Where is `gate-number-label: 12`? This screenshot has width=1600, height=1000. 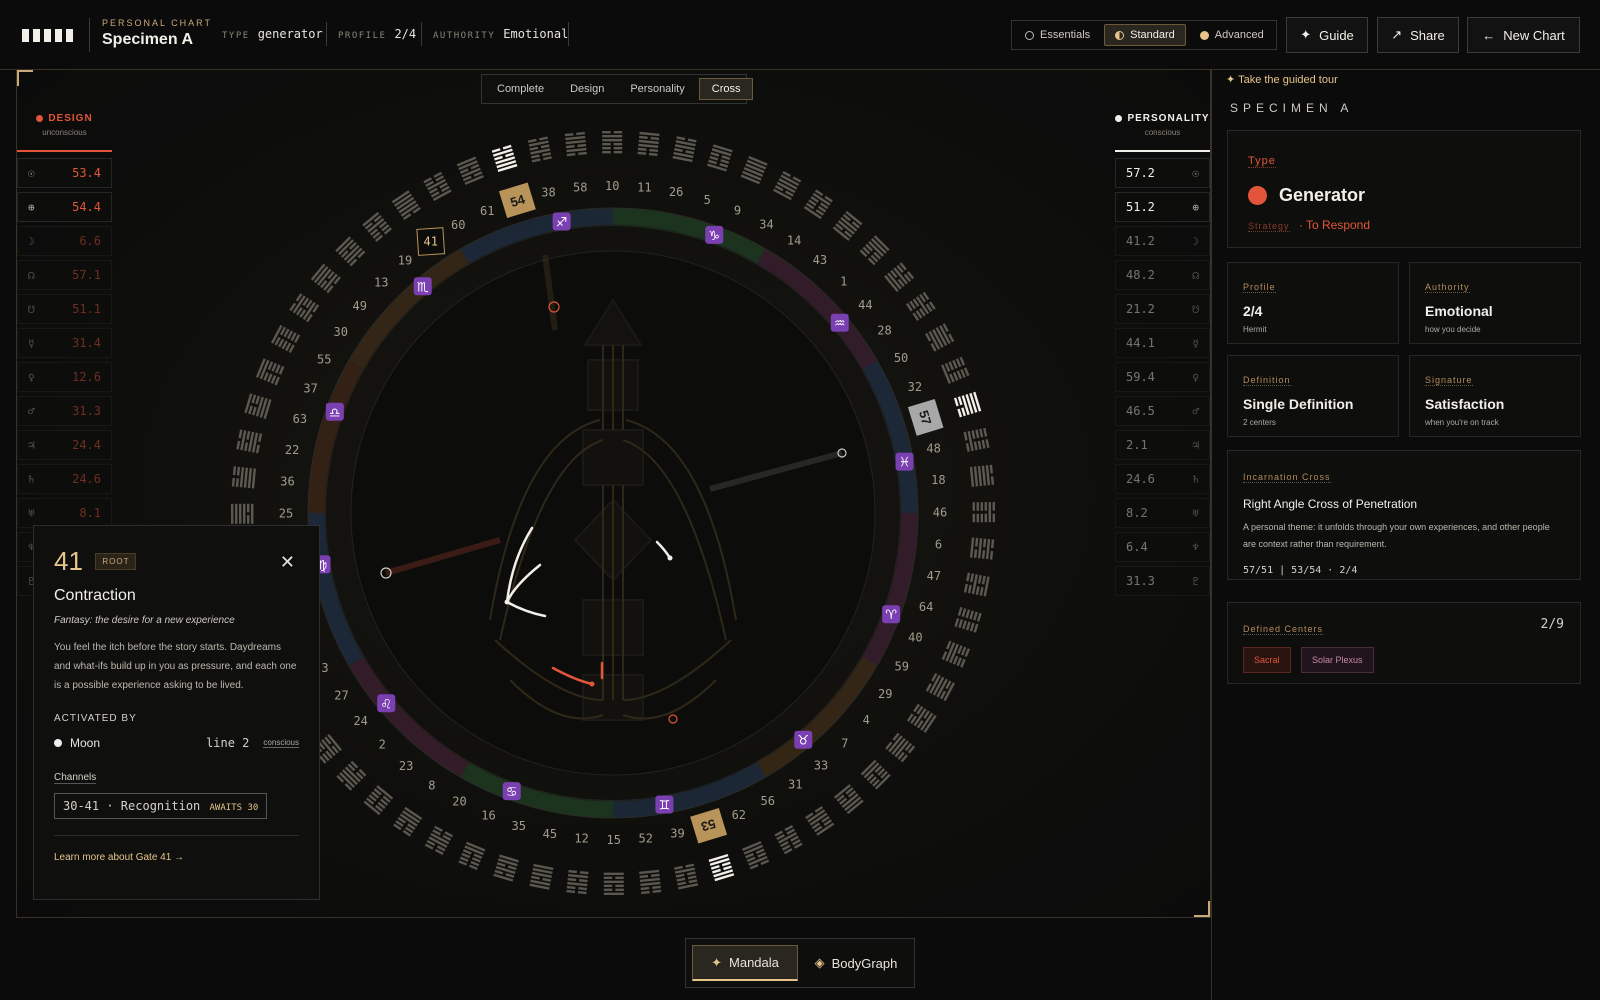 gate-number-label: 12 is located at coordinates (581, 838).